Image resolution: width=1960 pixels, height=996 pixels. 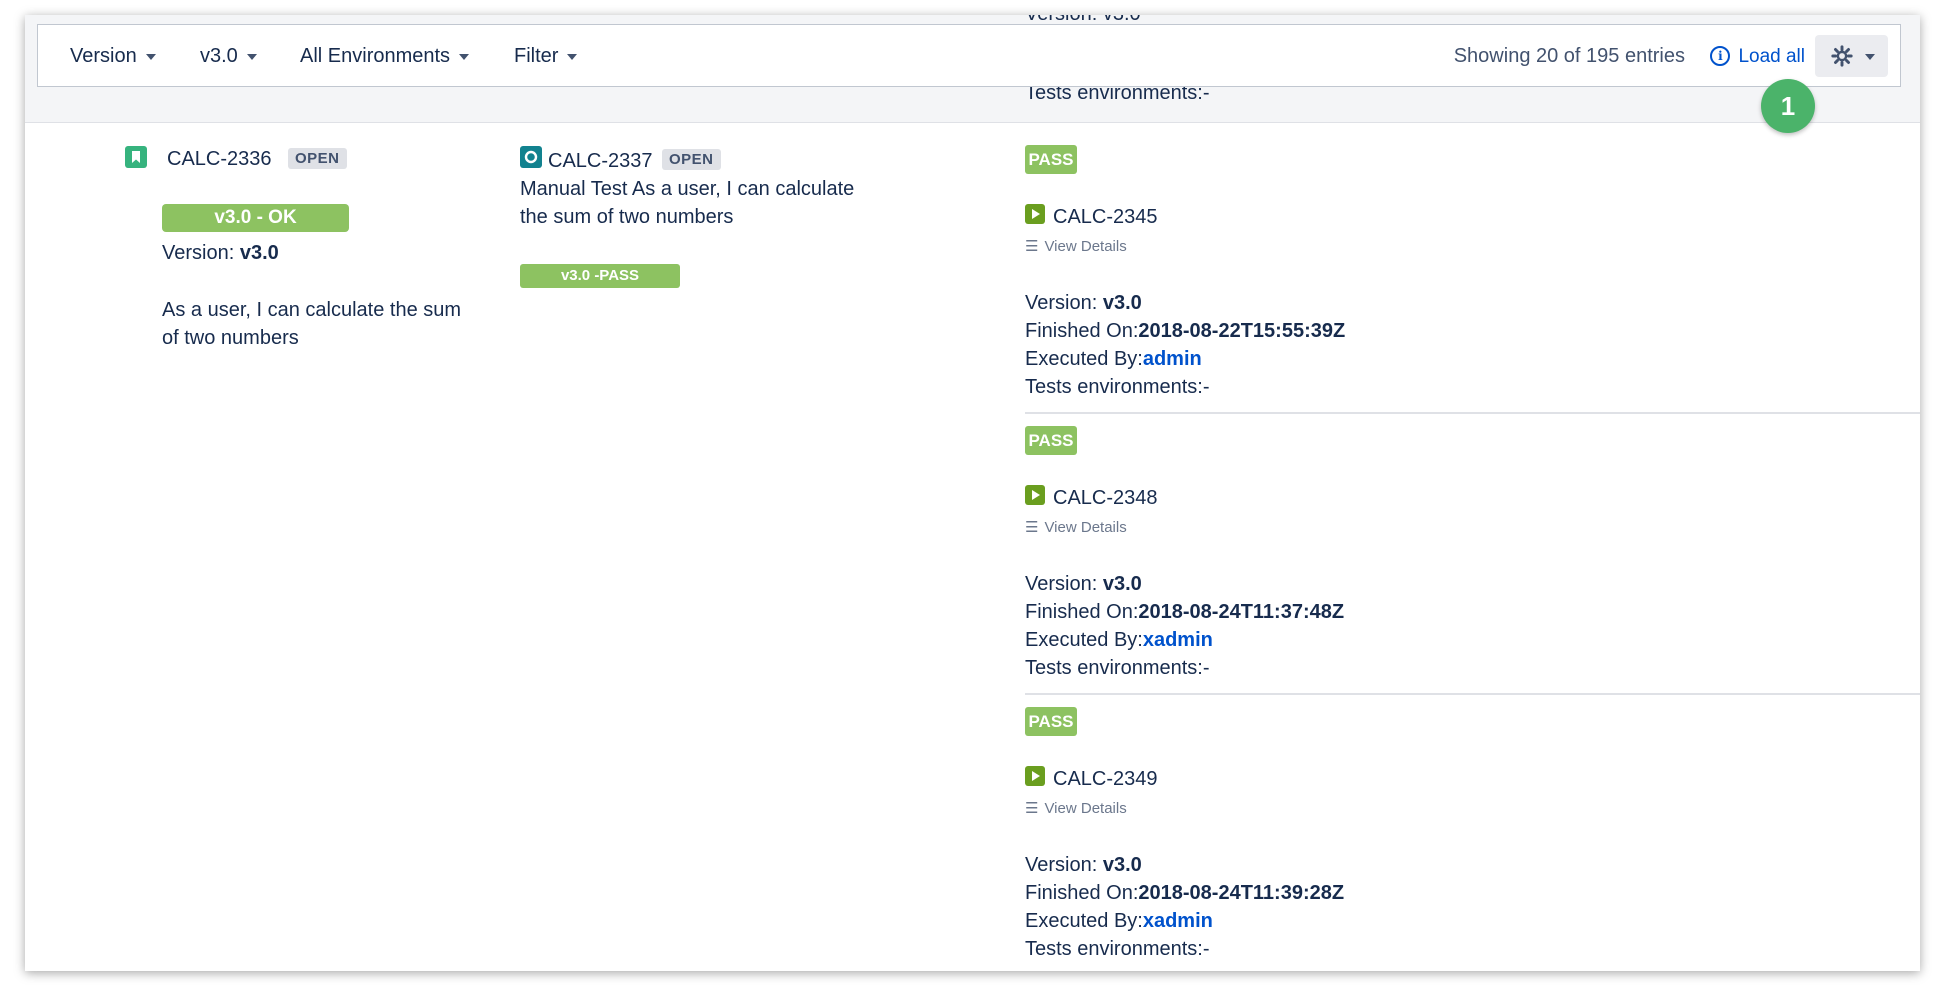 What do you see at coordinates (1105, 498) in the screenshot?
I see `execution-key-link: CALC-2348` at bounding box center [1105, 498].